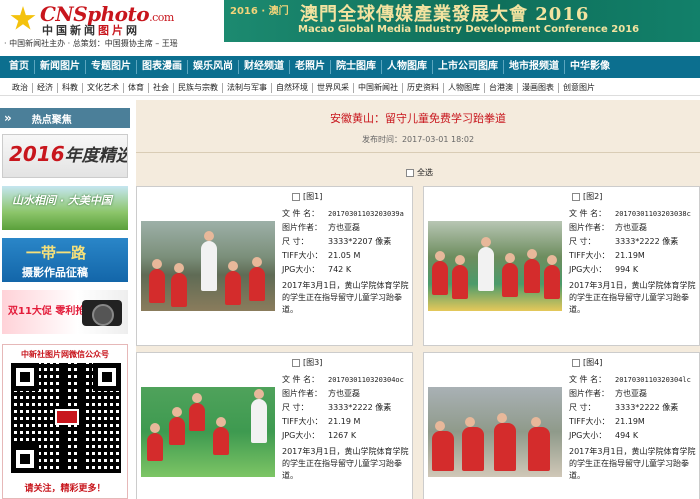 This screenshot has width=700, height=499. What do you see at coordinates (198, 87) in the screenshot?
I see `category-ethnic-religion: 民族与宗教` at bounding box center [198, 87].